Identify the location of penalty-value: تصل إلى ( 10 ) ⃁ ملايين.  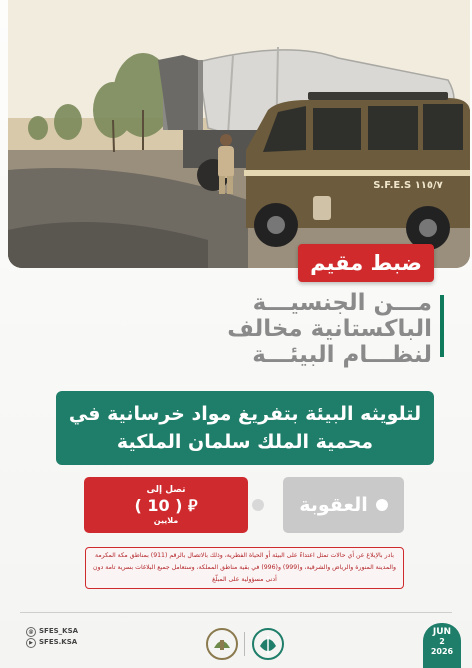
(166, 505).